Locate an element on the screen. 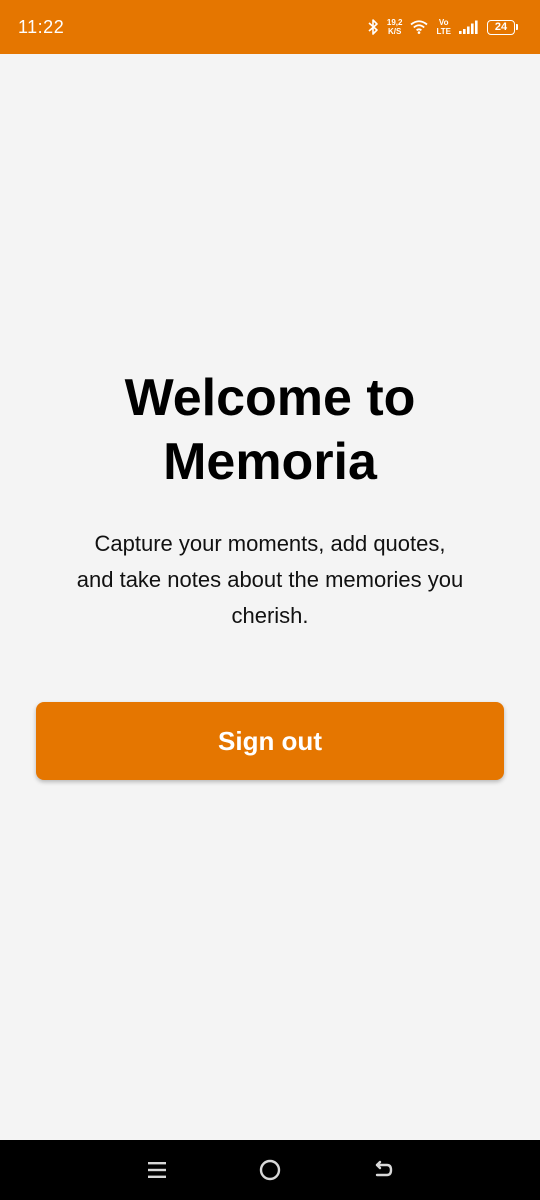 The height and width of the screenshot is (1200, 540). home-icon is located at coordinates (270, 1170).